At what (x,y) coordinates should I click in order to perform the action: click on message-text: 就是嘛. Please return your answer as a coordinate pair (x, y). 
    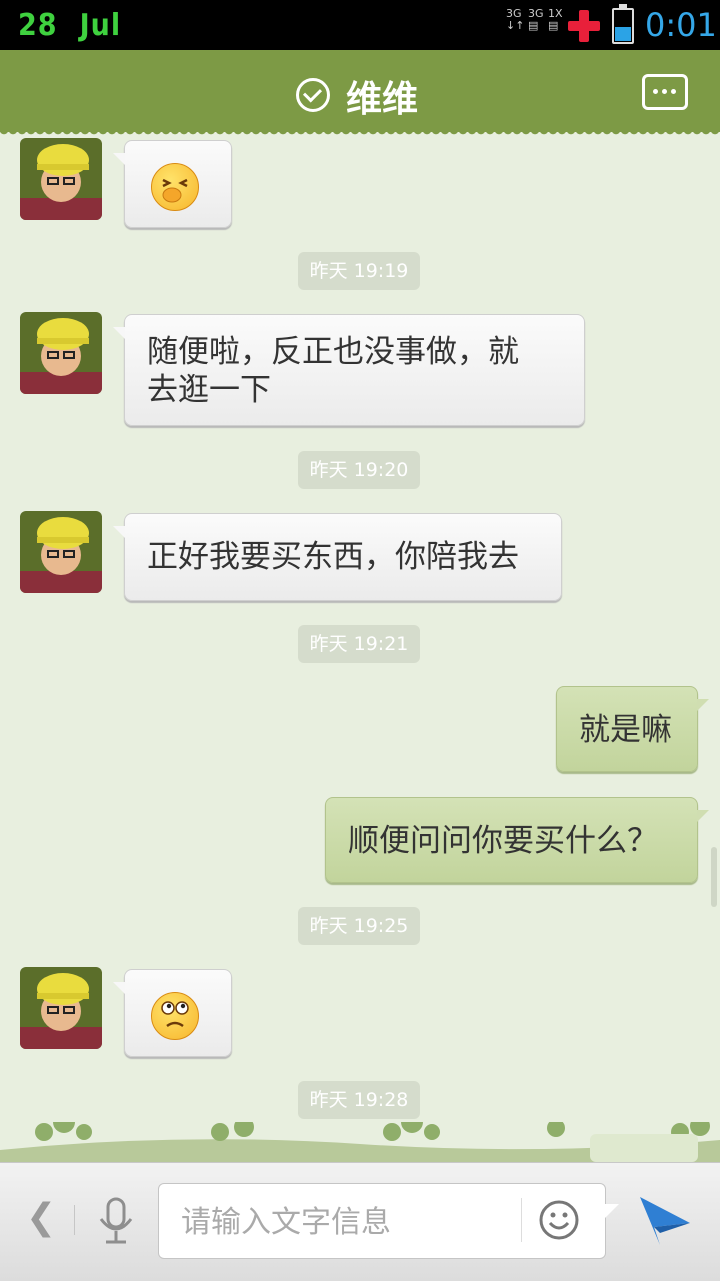
    Looking at the image, I should click on (625, 730).